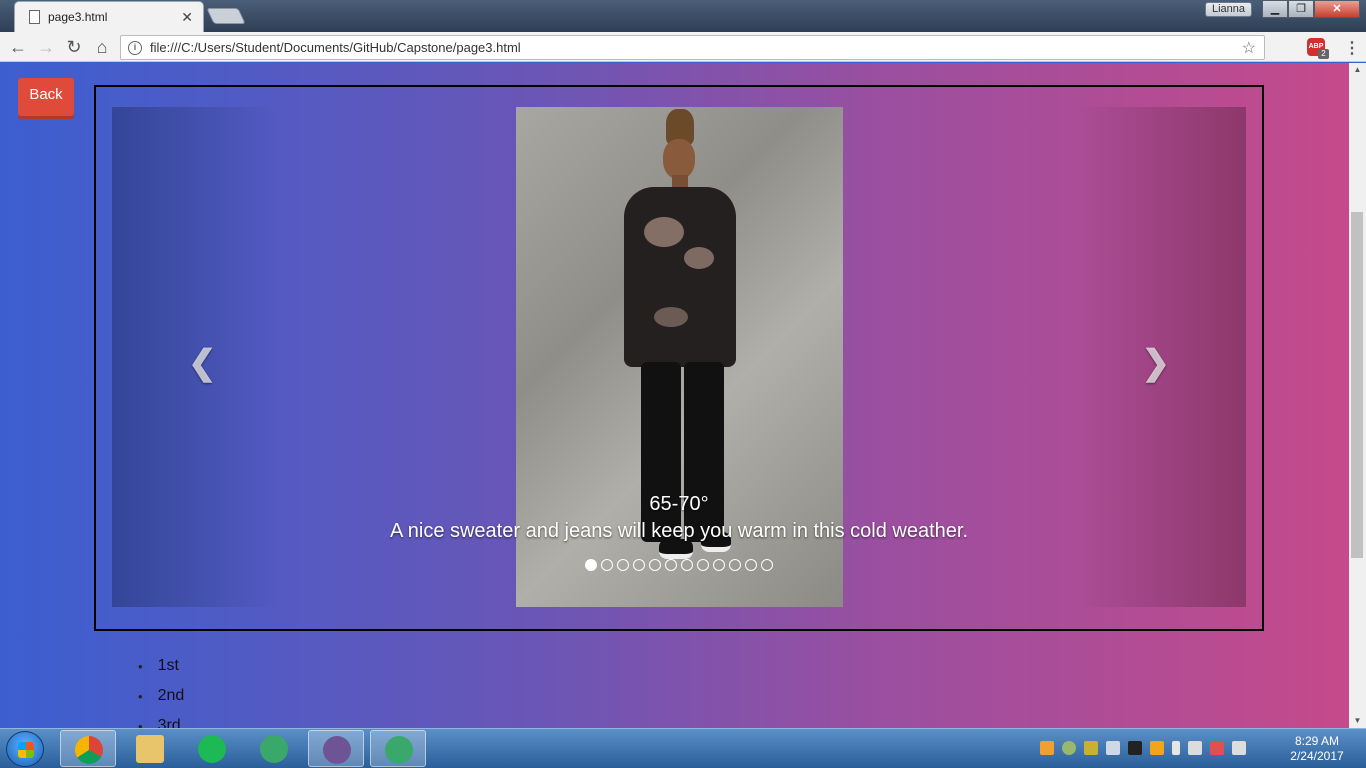  What do you see at coordinates (1352, 48) in the screenshot?
I see `menu-icon: ⋮` at bounding box center [1352, 48].